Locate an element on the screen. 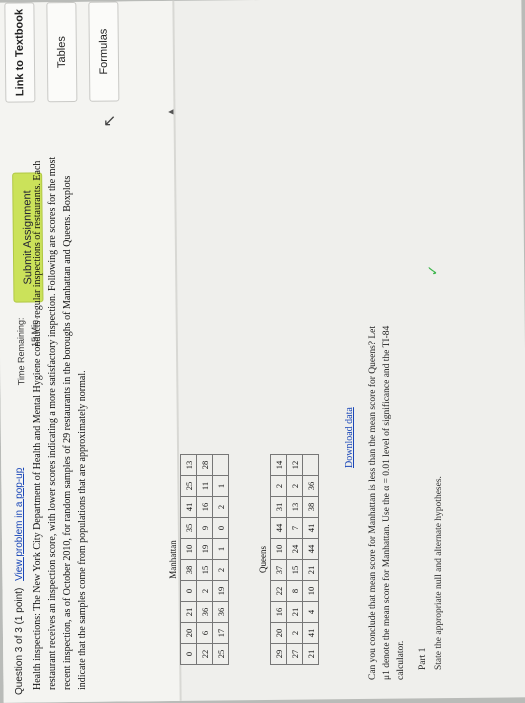  manhattan-cell: 17 is located at coordinates (220, 633).